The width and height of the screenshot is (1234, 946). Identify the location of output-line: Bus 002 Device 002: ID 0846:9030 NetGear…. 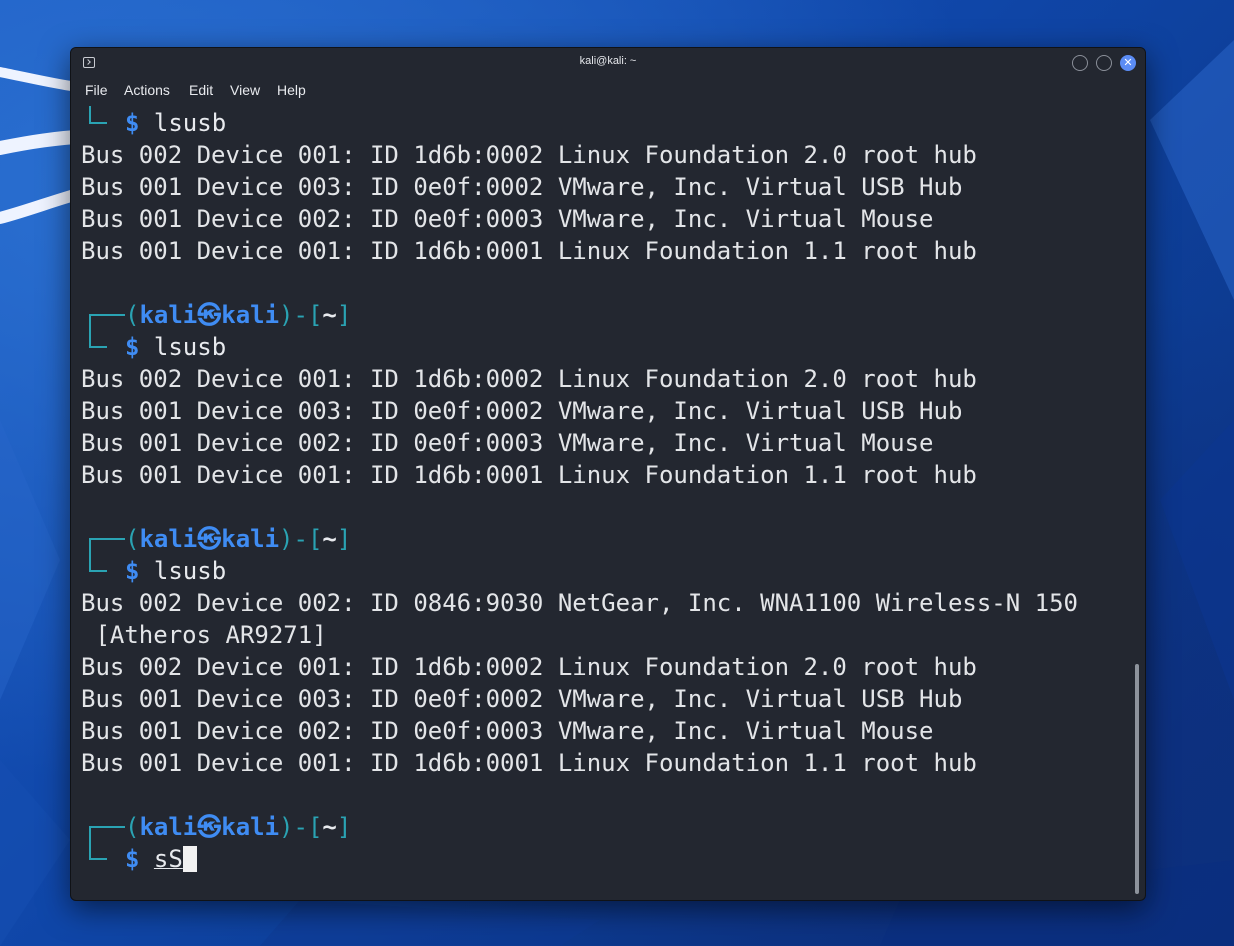
(579, 603).